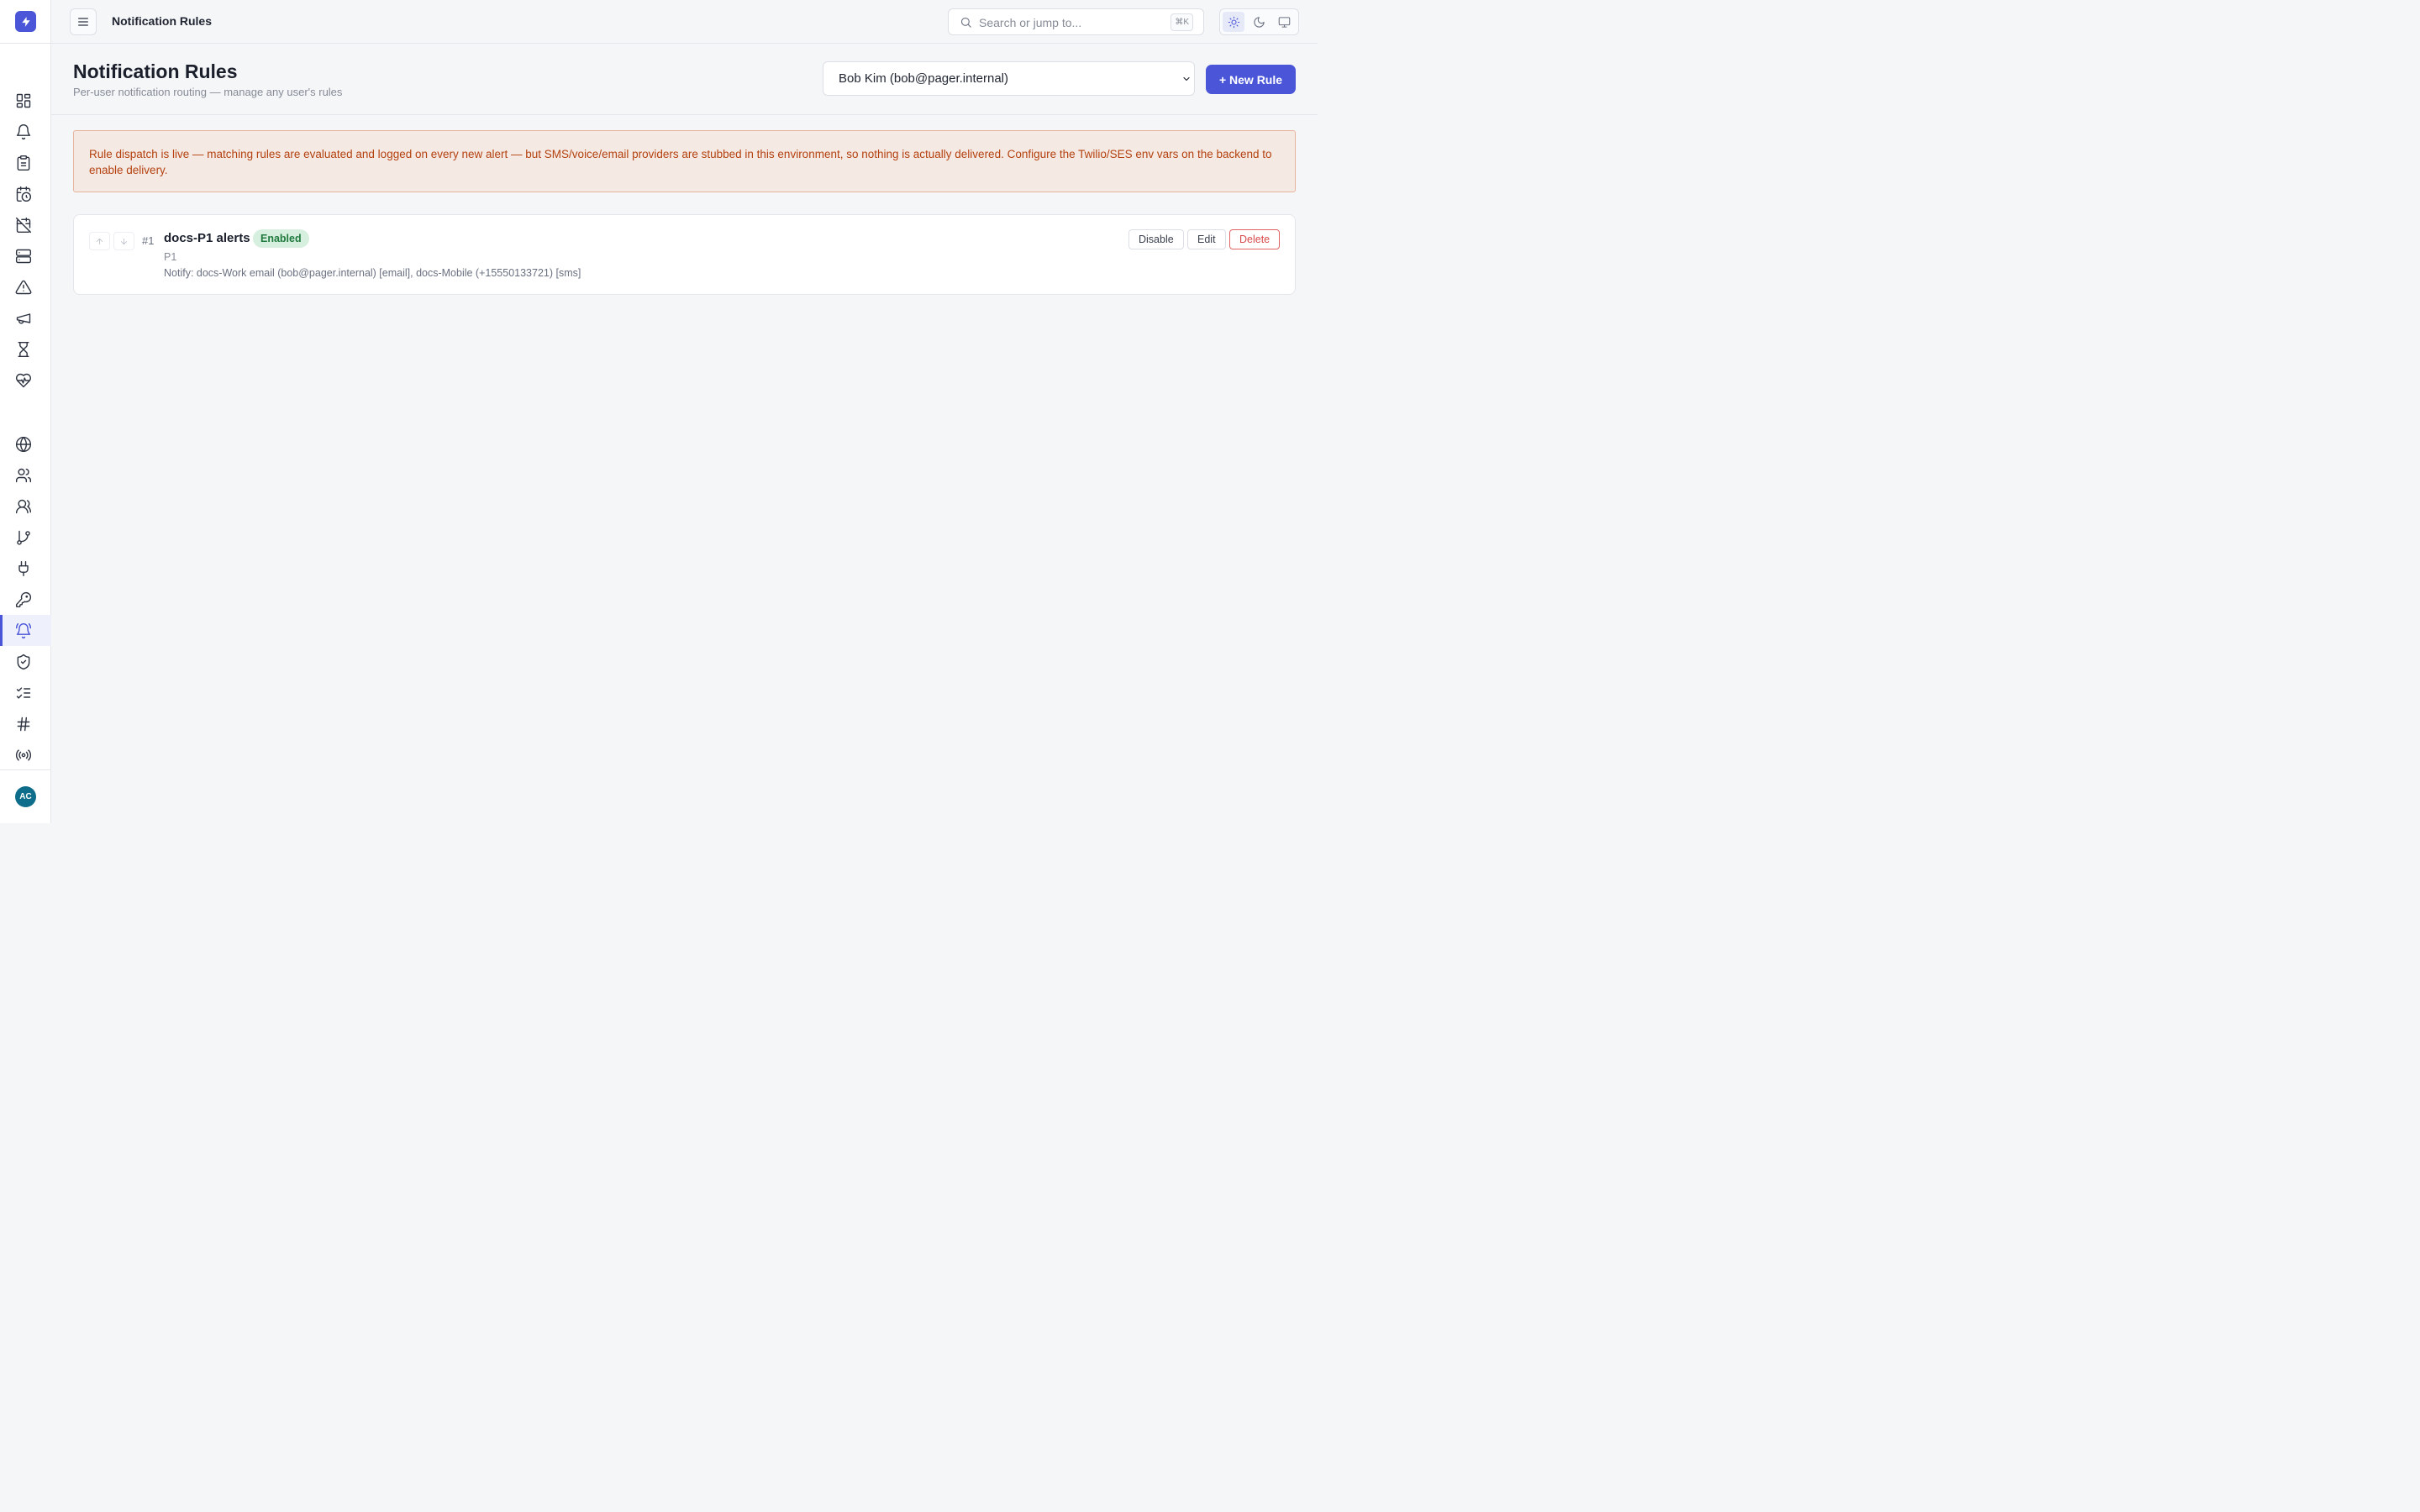  I want to click on users-icon, so click(23, 475).